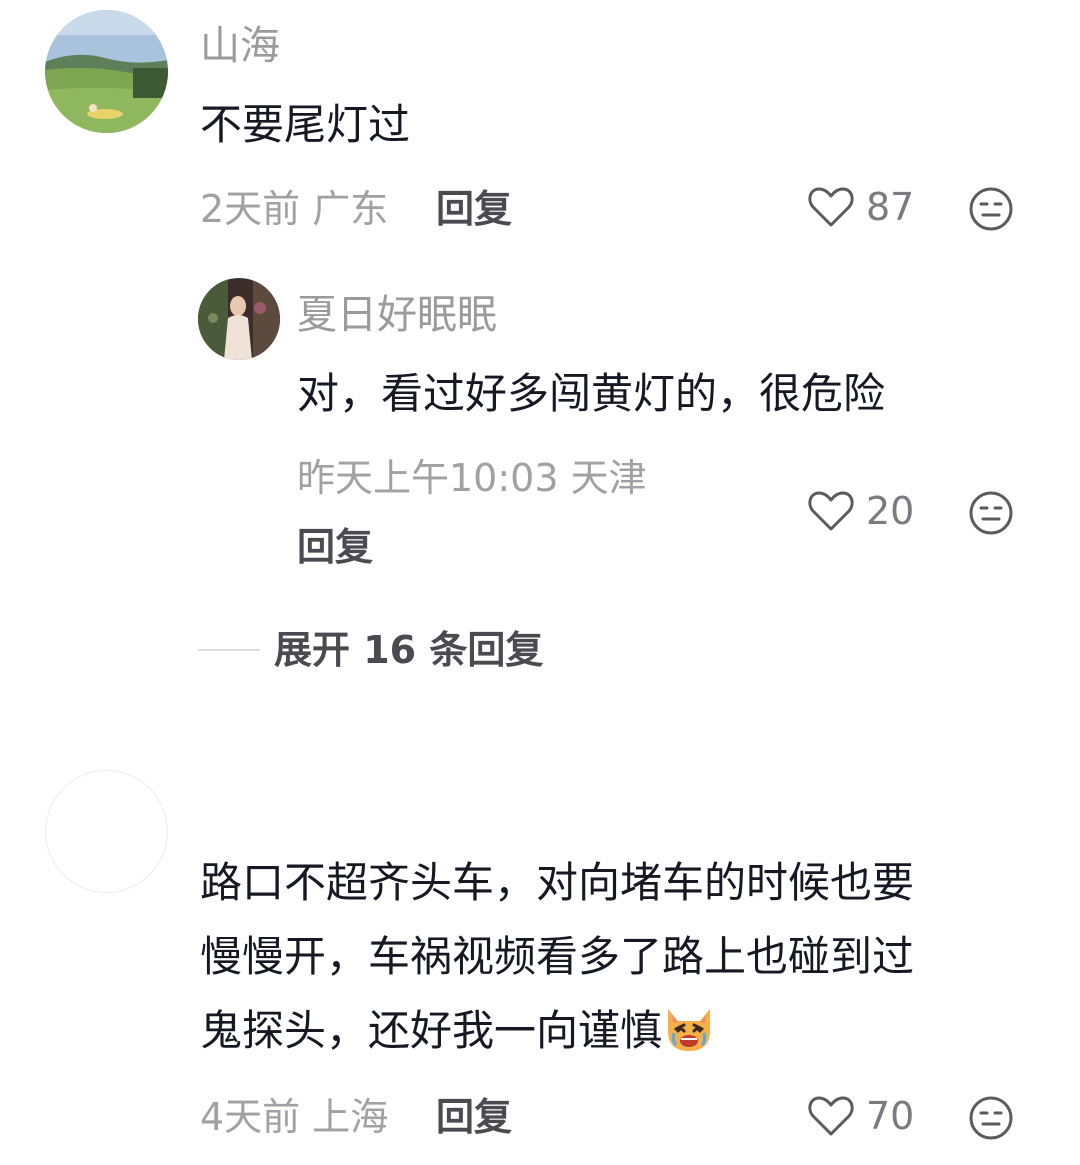 The image size is (1080, 1165). I want to click on like-button: 70, so click(861, 1116).